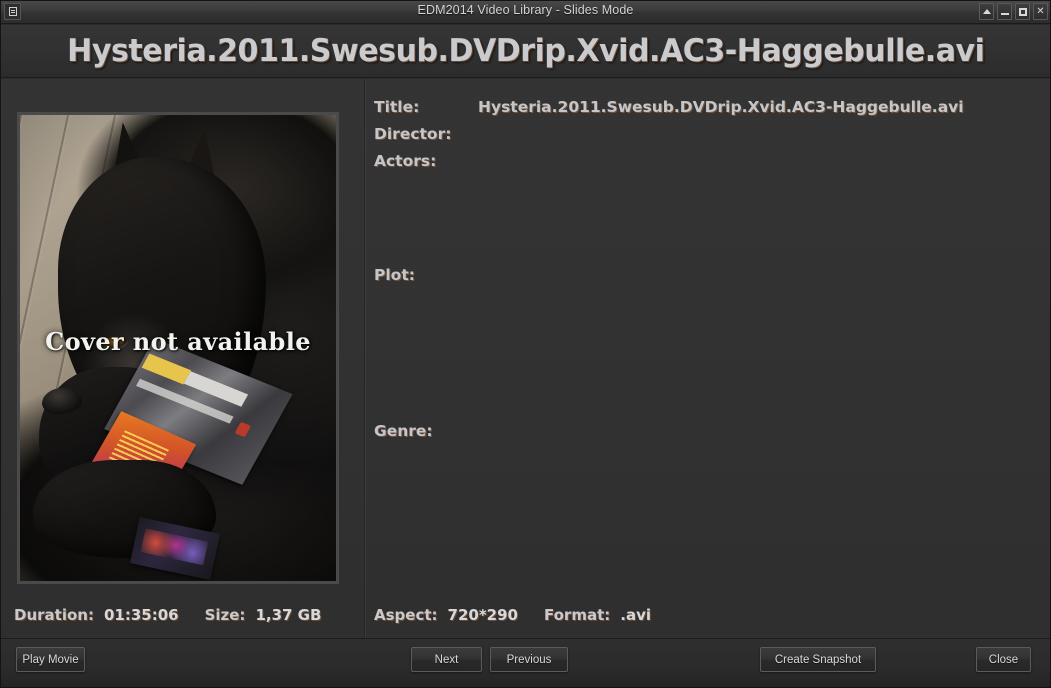 The image size is (1051, 688). I want to click on column-divider, so click(365, 358).